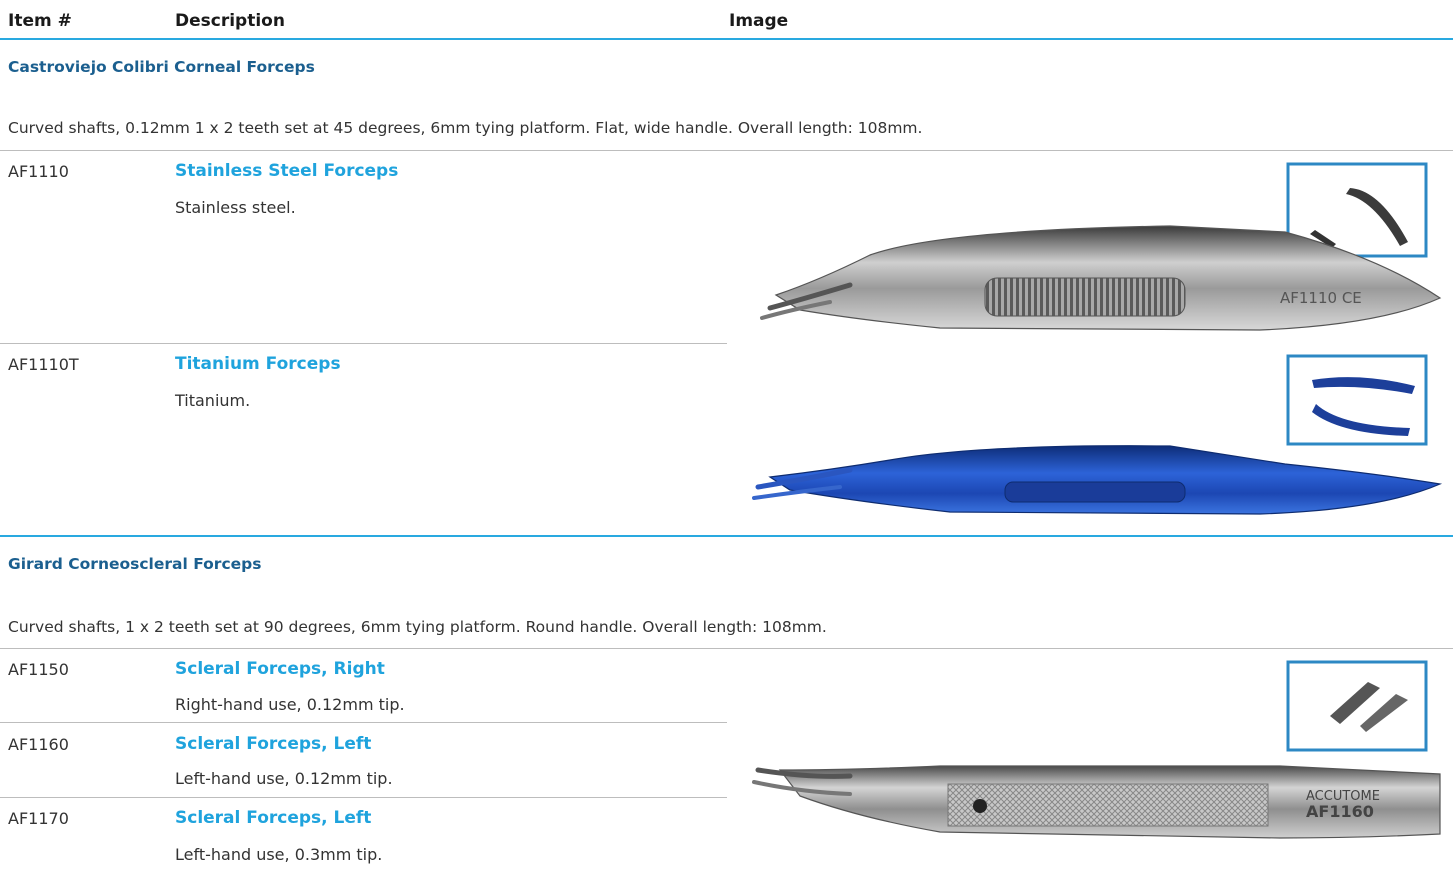 The height and width of the screenshot is (872, 1453). Describe the element at coordinates (235, 207) in the screenshot. I see `item-detail: Stainless steel.` at that location.